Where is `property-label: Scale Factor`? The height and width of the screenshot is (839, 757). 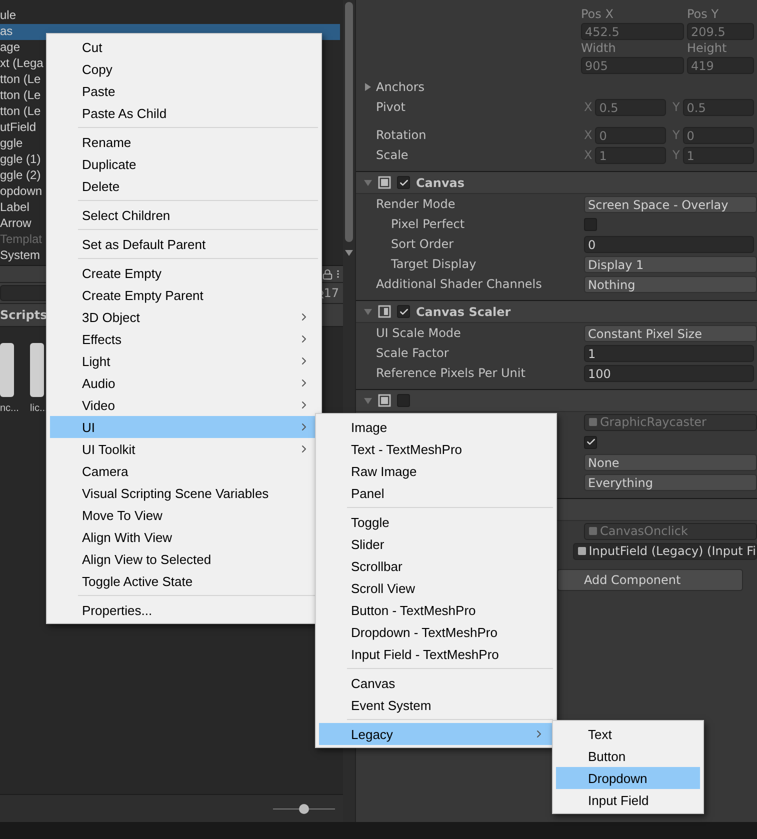
property-label: Scale Factor is located at coordinates (413, 353).